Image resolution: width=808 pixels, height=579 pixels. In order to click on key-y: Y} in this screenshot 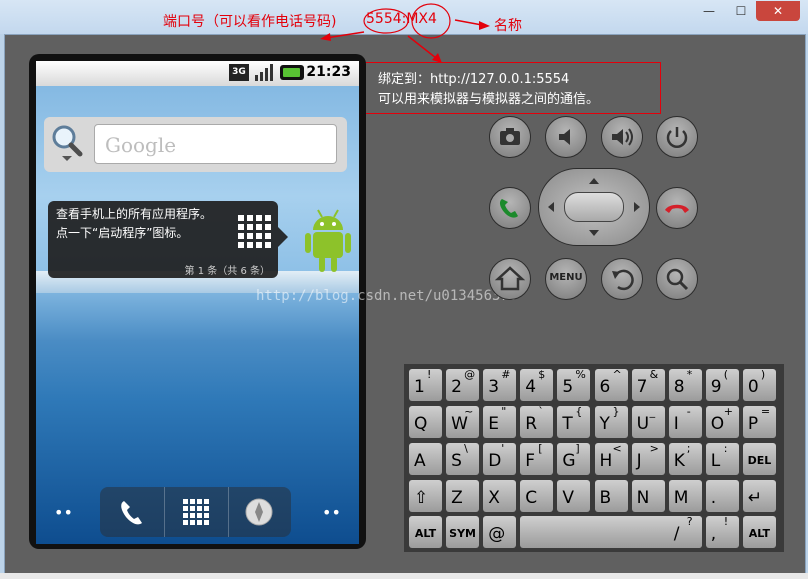, I will do `click(611, 421)`.